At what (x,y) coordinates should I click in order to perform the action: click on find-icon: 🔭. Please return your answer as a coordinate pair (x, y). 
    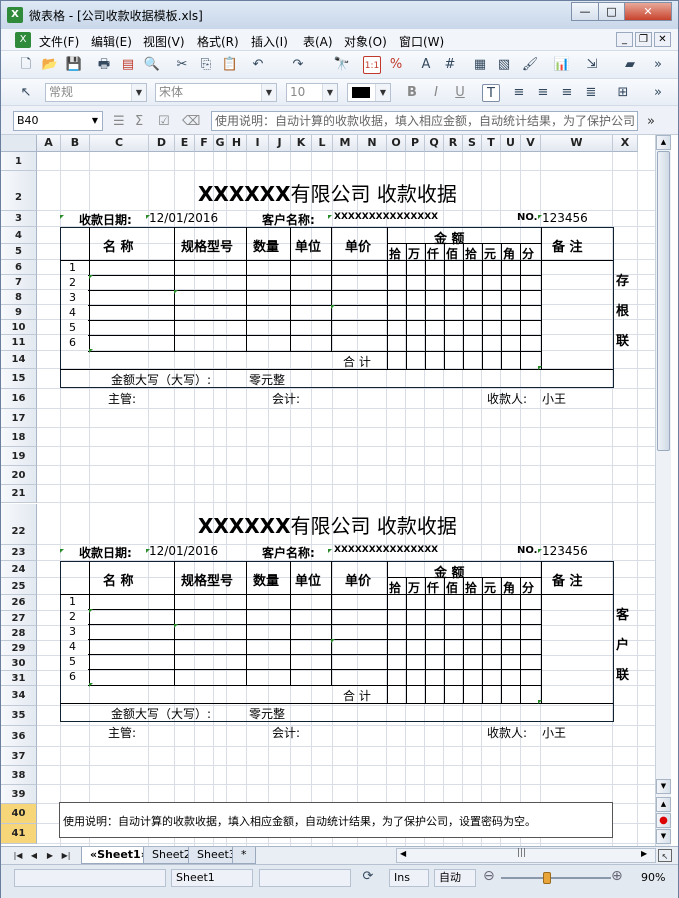
    Looking at the image, I should click on (342, 65).